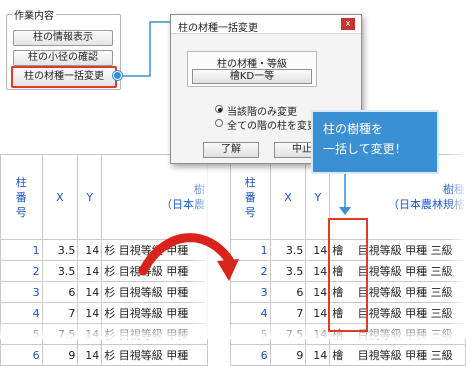 This screenshot has height=366, width=466. I want to click on material-group-box: 柱の材種・等級 檜KD一等, so click(252, 69).